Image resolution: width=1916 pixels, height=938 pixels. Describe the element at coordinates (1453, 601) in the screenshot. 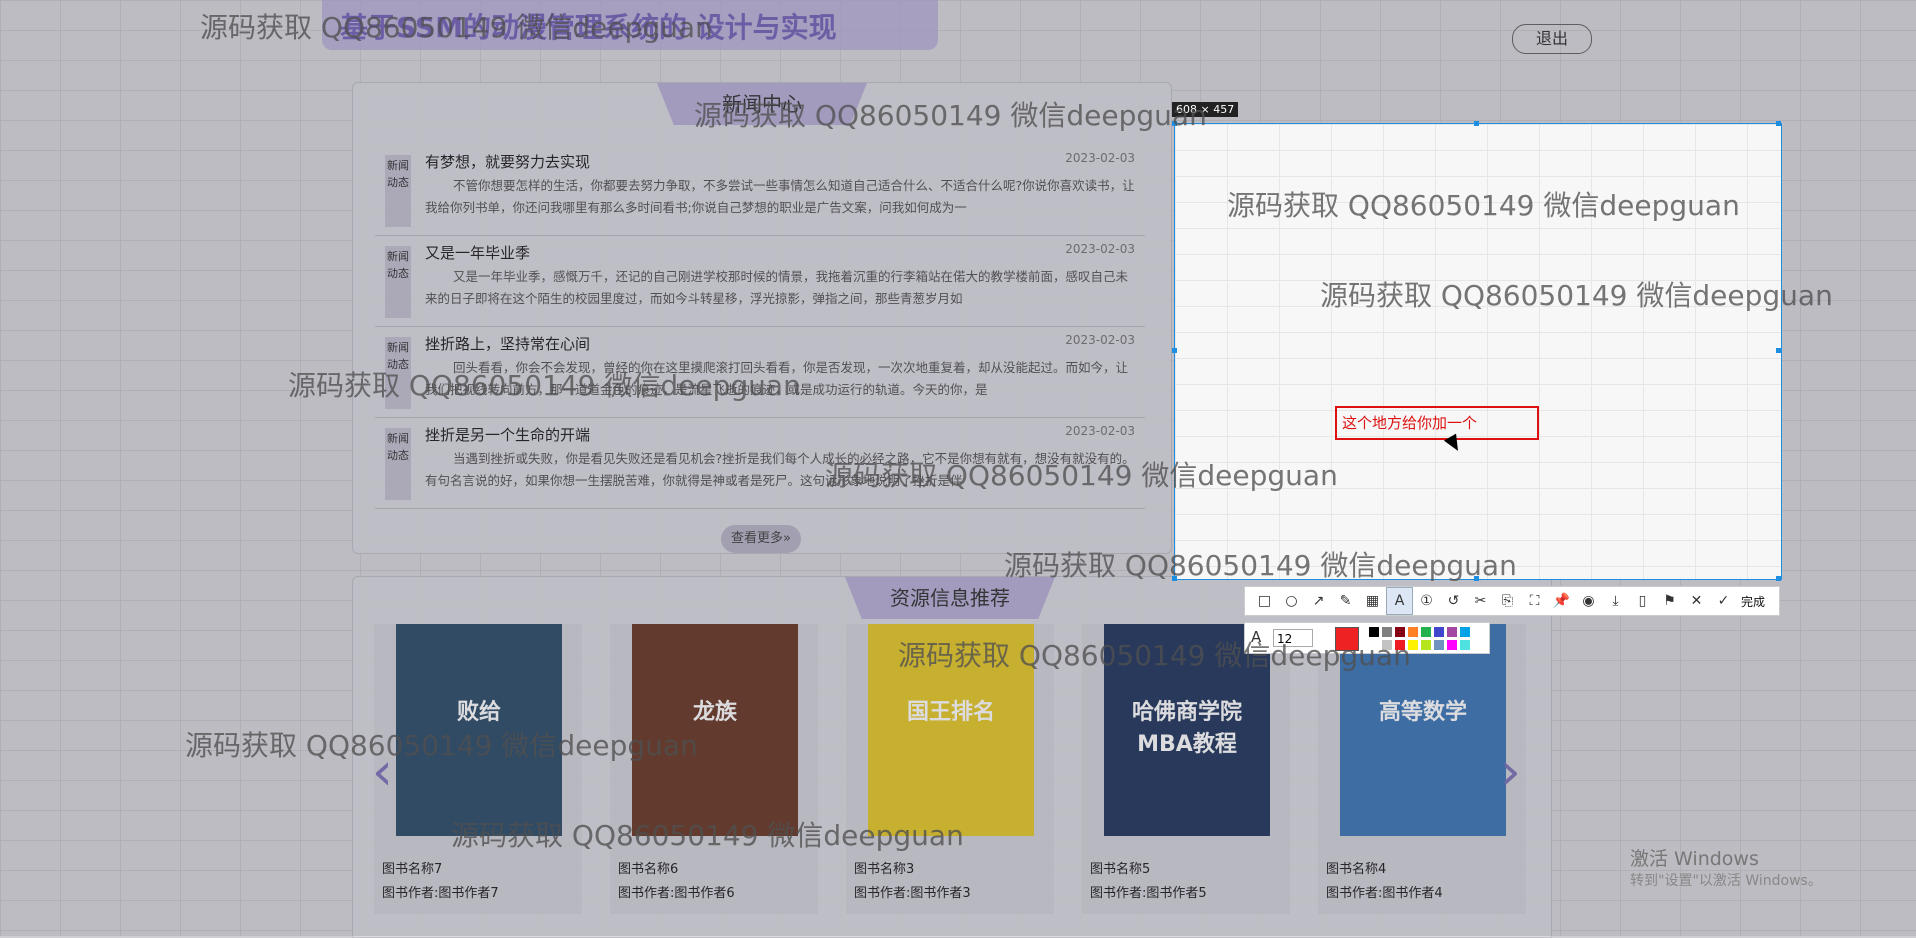

I see `undo-icon: ↺` at that location.